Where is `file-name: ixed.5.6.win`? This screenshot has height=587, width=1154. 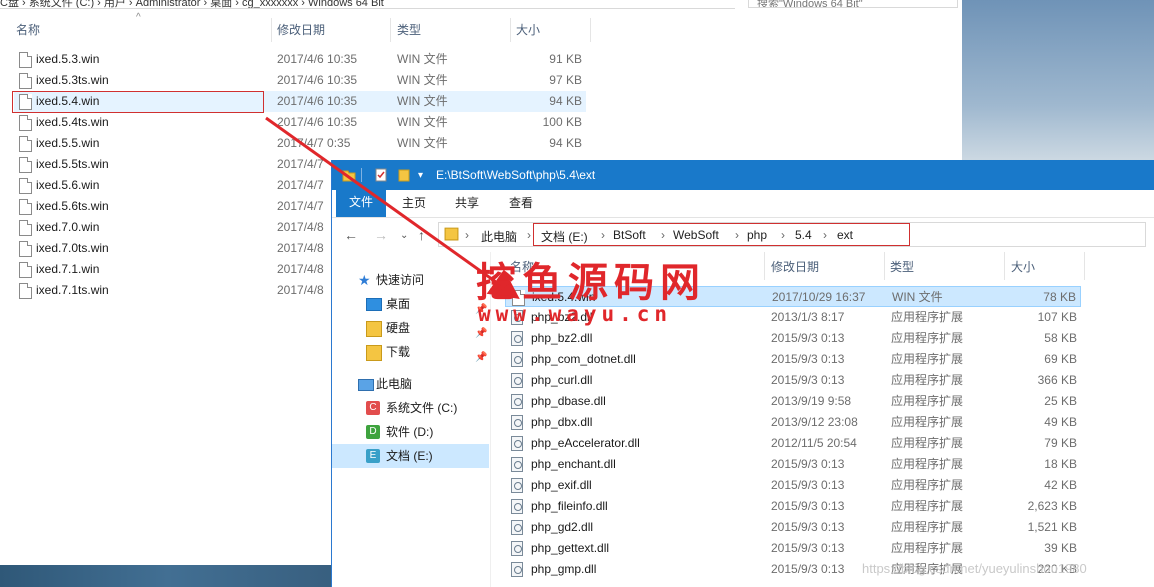 file-name: ixed.5.6.win is located at coordinates (68, 185).